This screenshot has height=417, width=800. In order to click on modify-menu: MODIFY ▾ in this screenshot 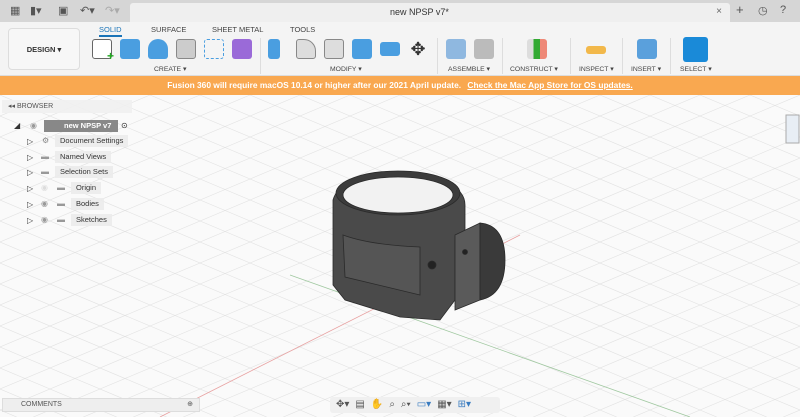, I will do `click(346, 69)`.